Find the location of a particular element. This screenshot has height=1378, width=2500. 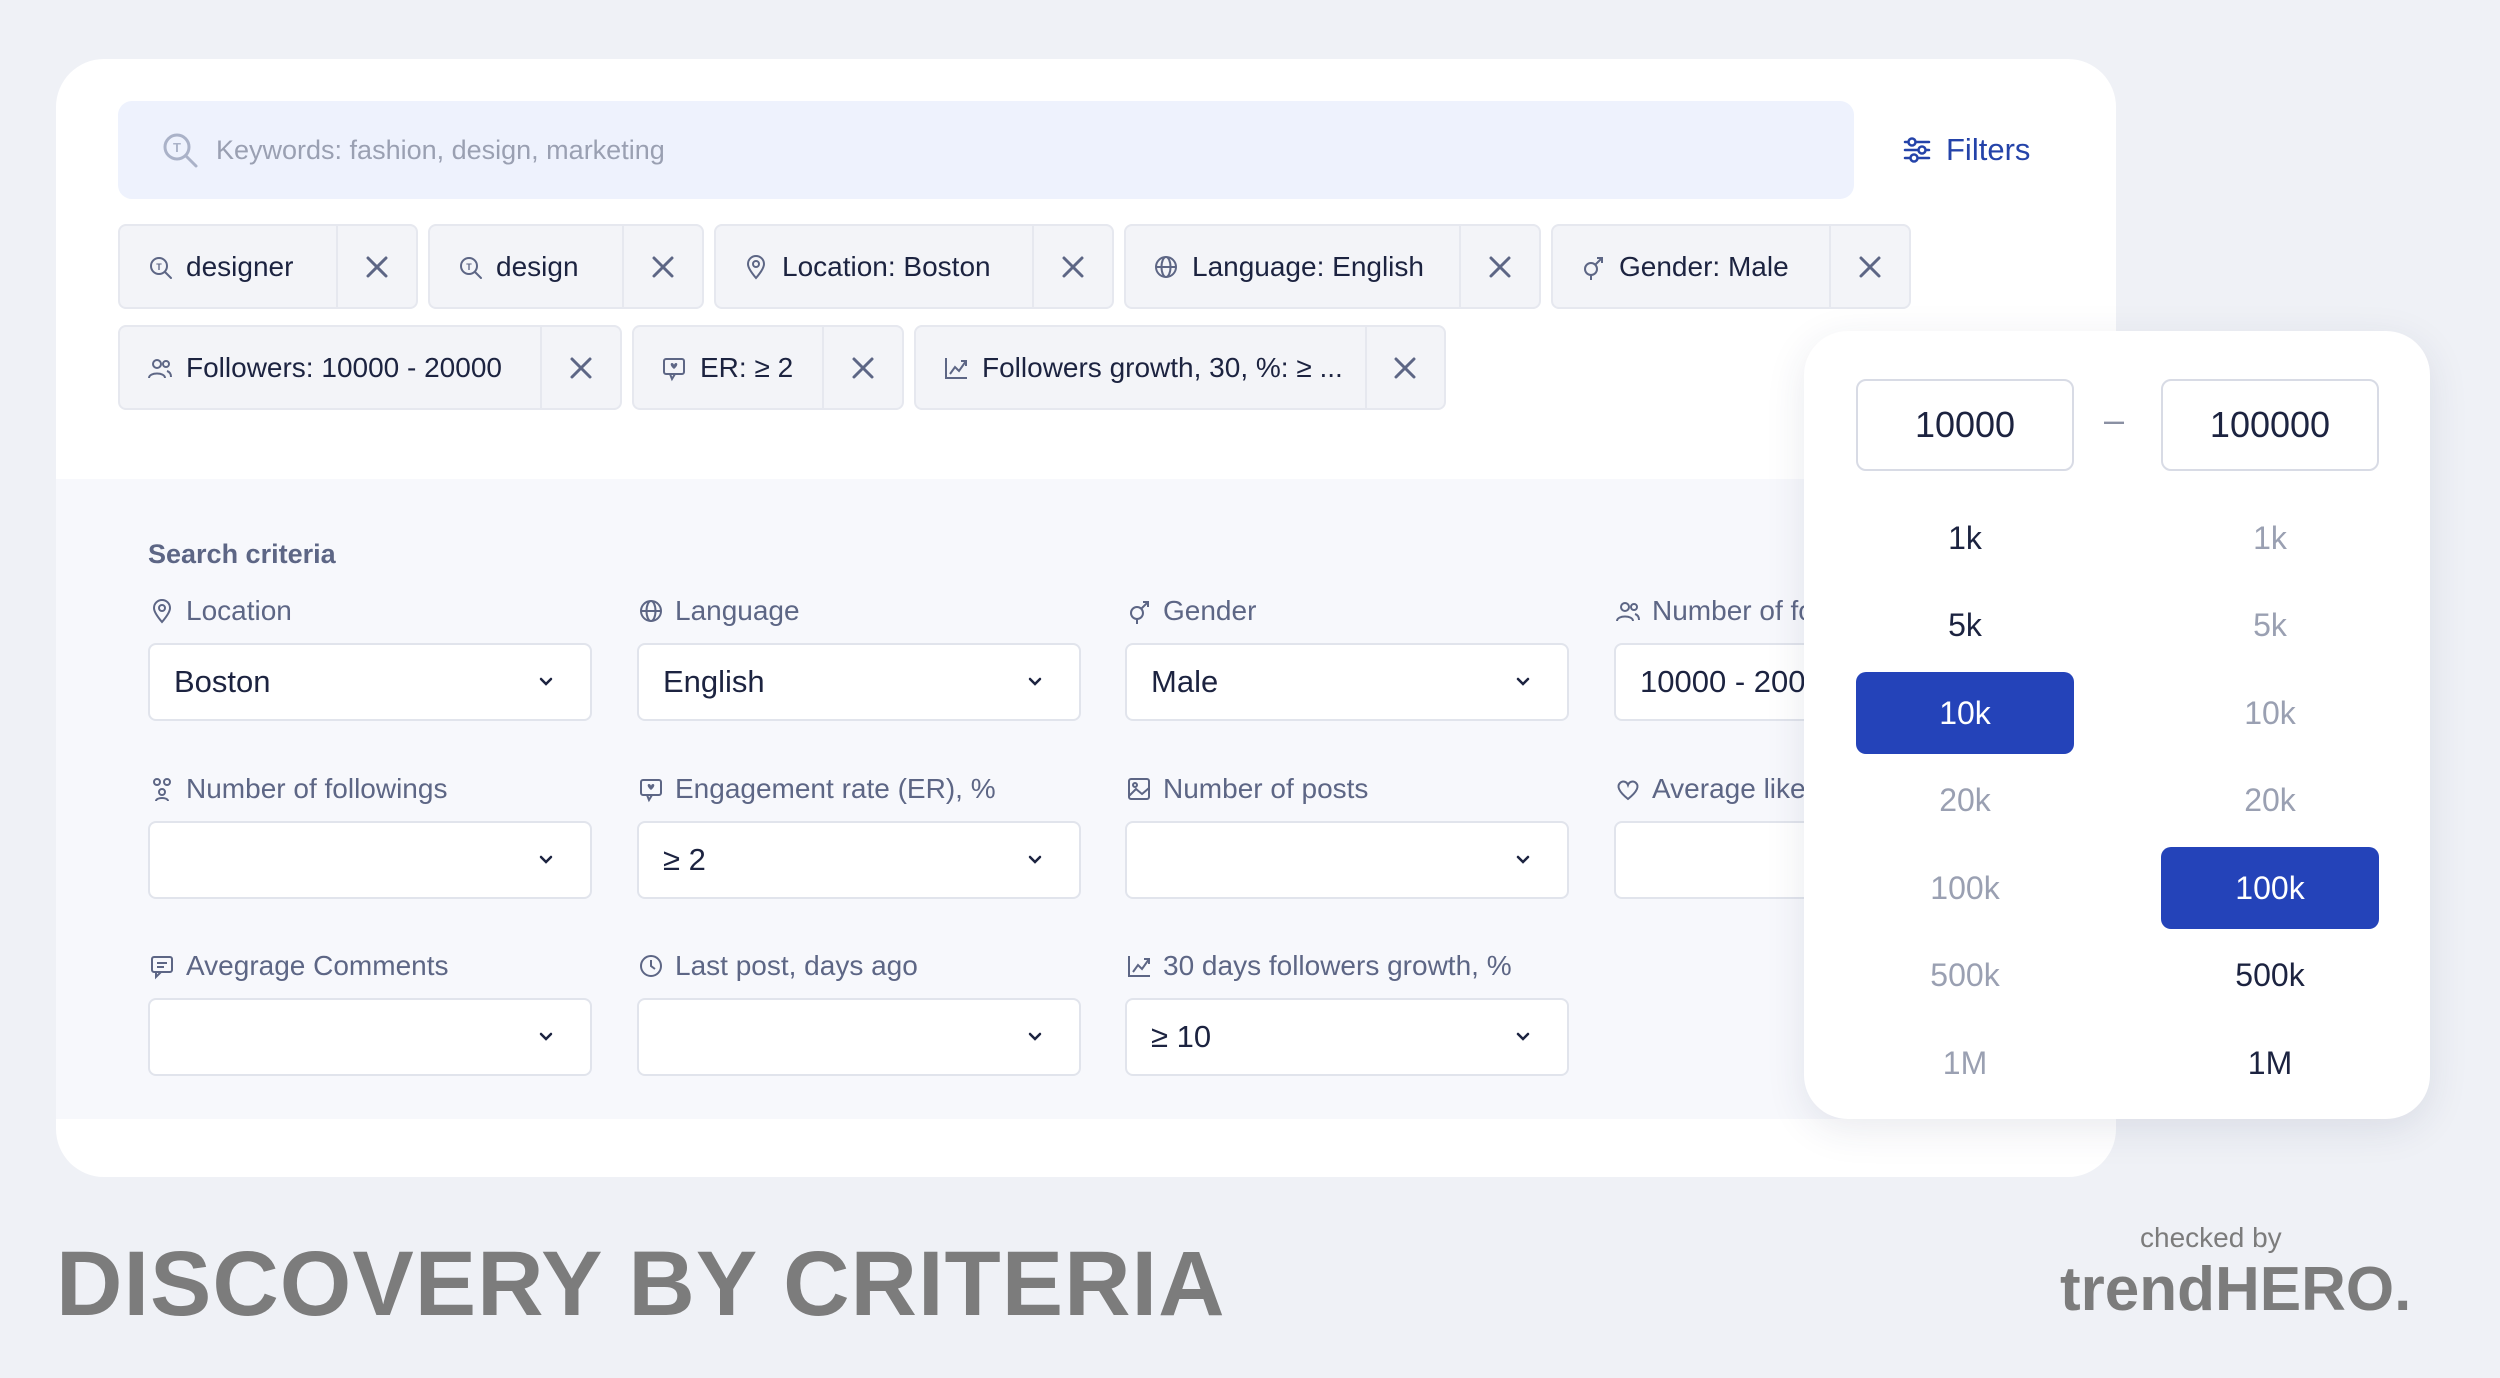

comment-icon is located at coordinates (162, 968).